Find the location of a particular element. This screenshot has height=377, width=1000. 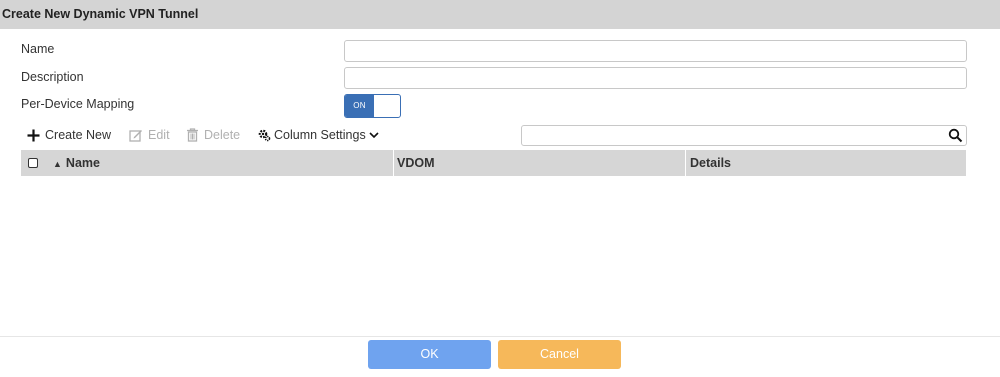

chevron-down-icon is located at coordinates (374, 135).